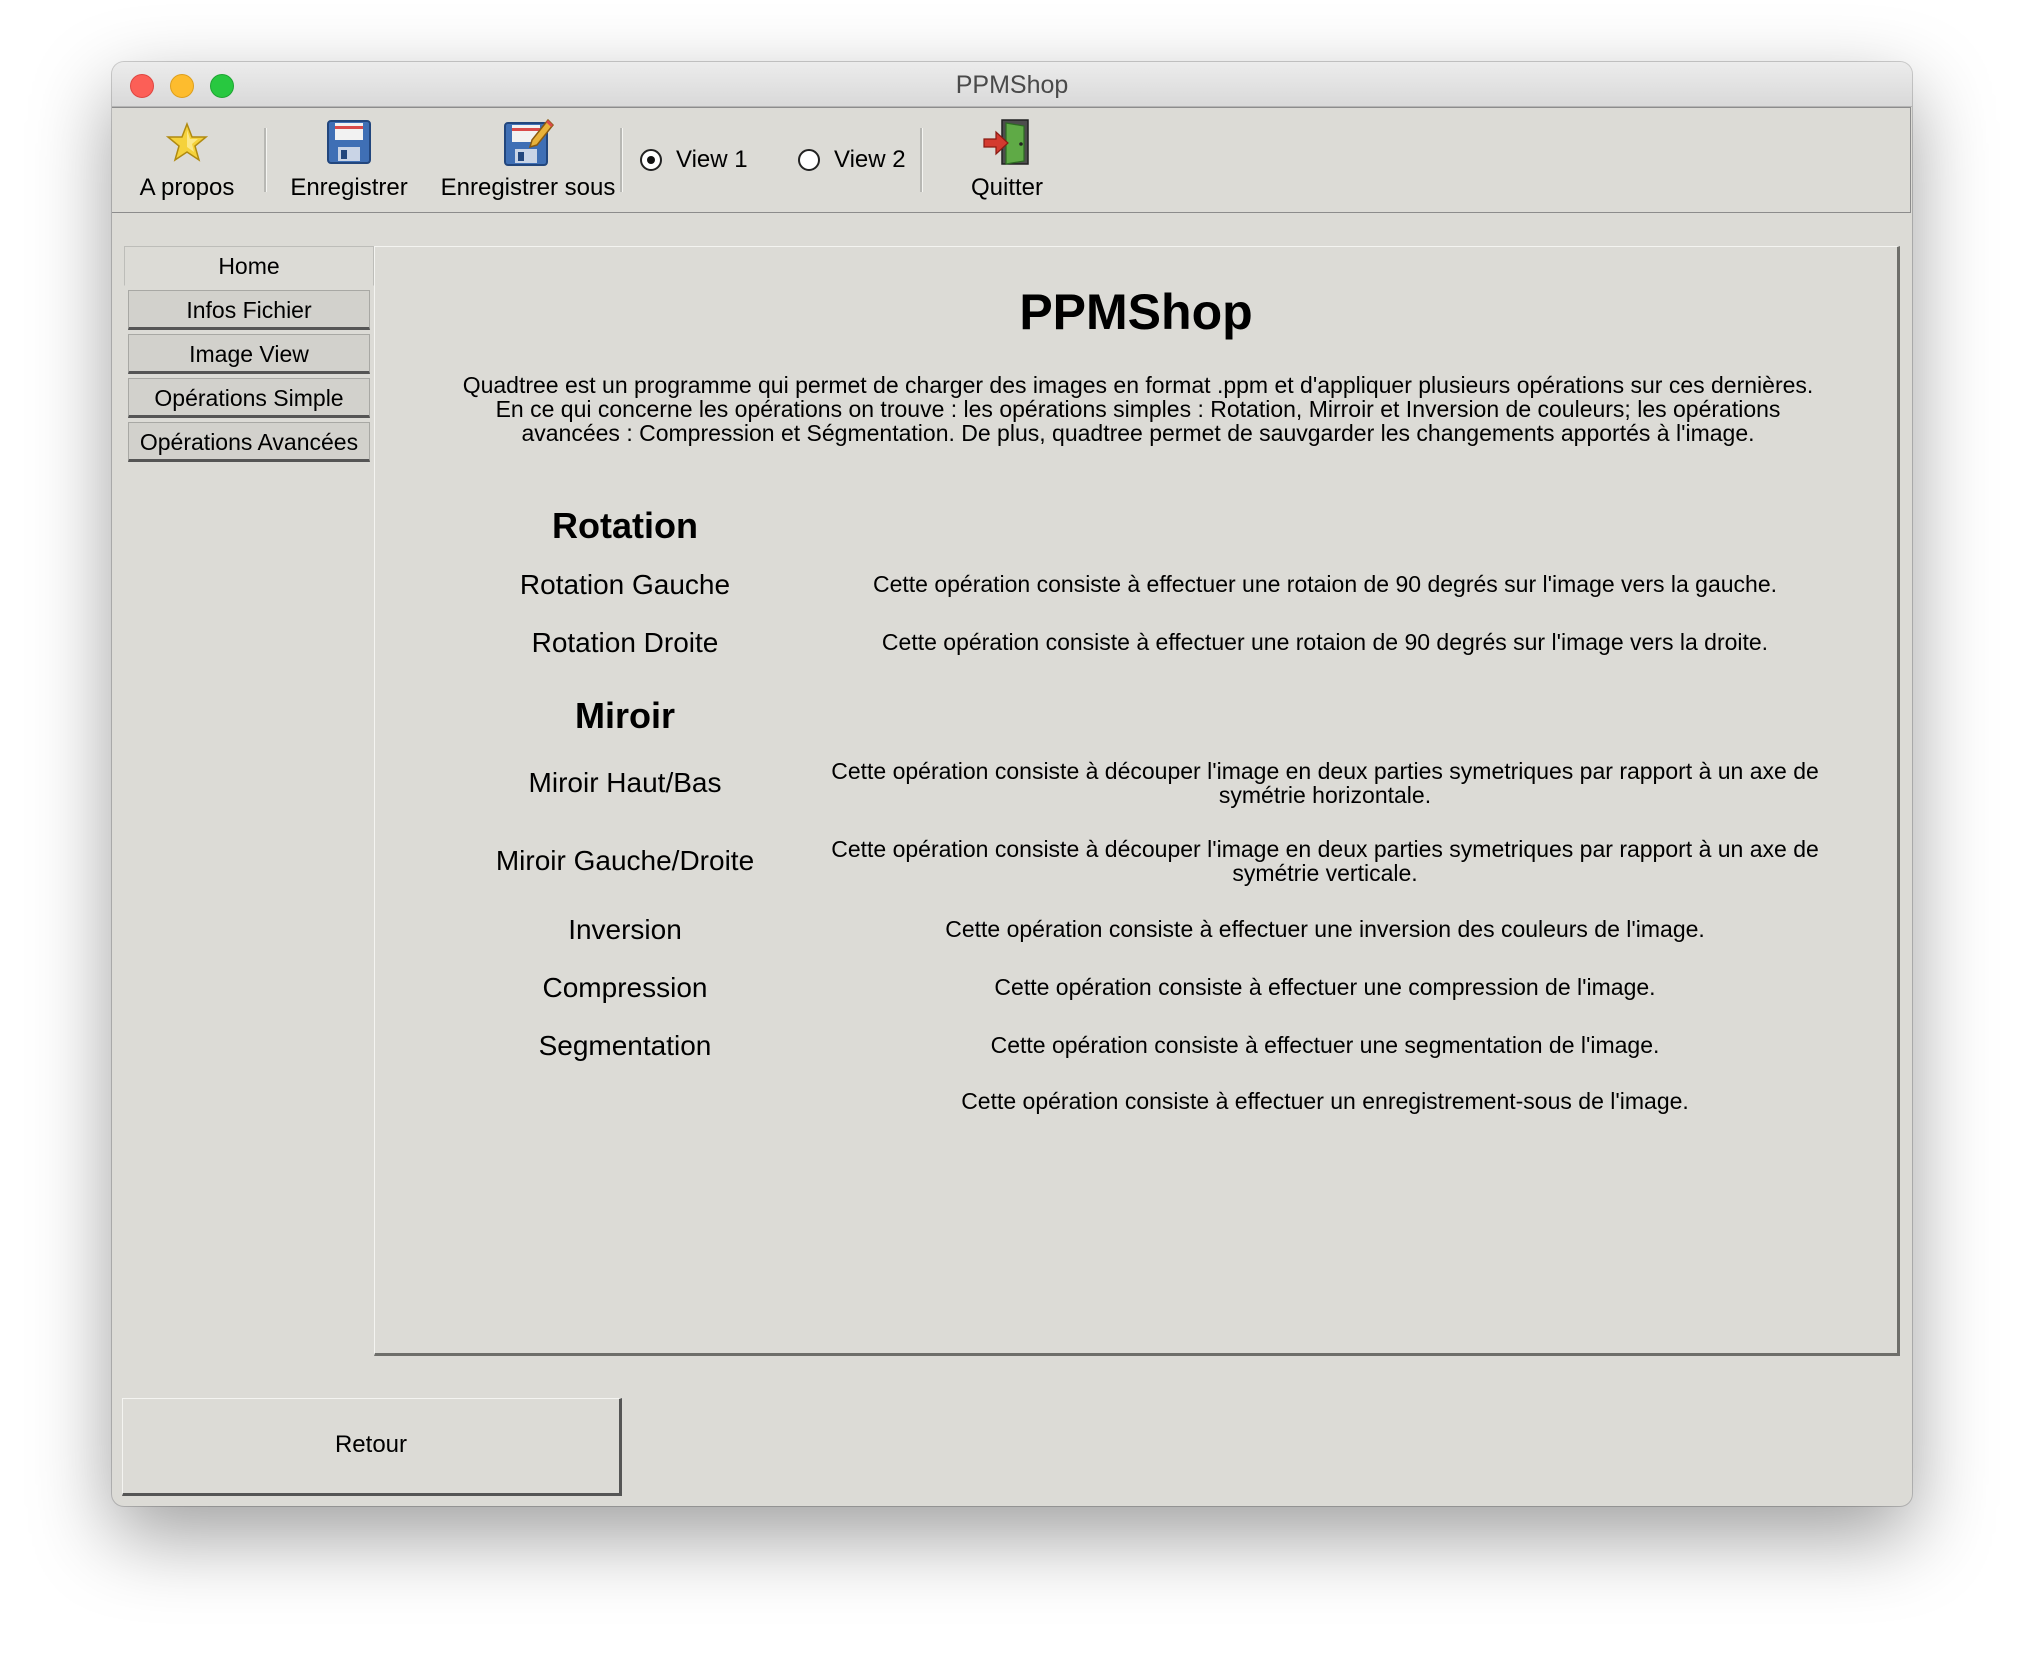 This screenshot has height=1668, width=2024. Describe the element at coordinates (625, 642) in the screenshot. I see `operation-name: Rotation Droite` at that location.